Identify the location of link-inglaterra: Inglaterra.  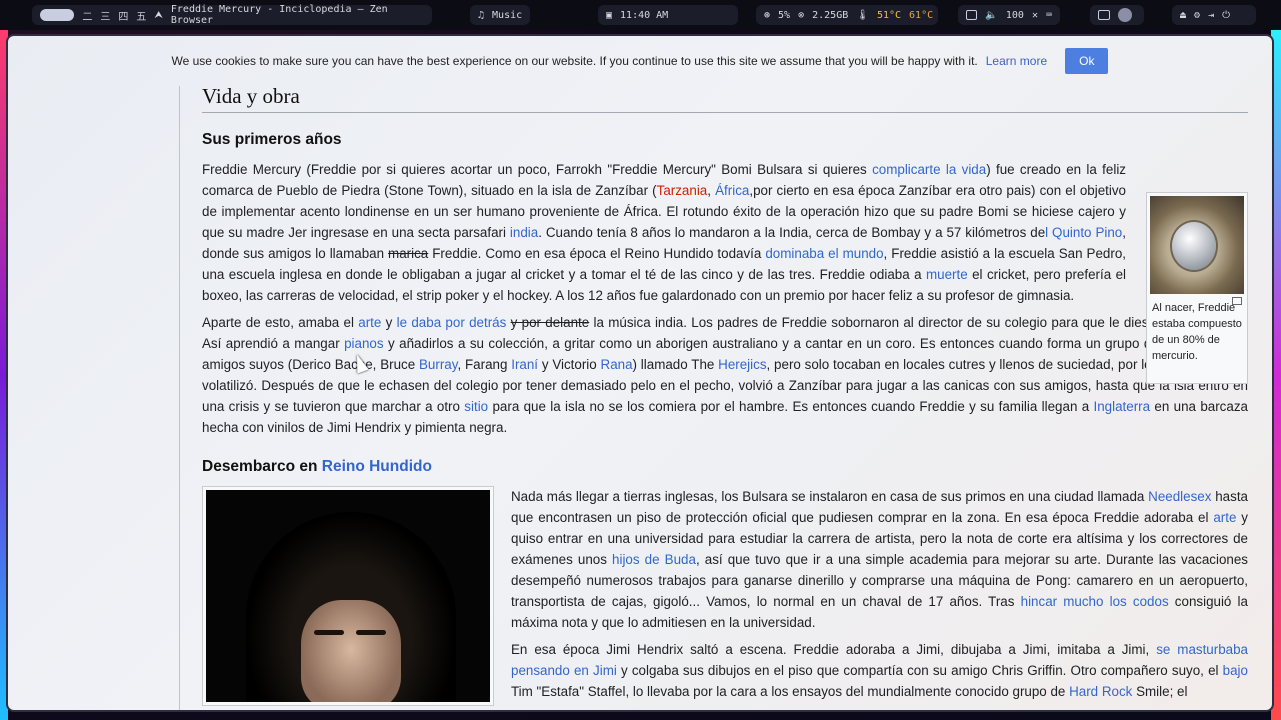
(1122, 406).